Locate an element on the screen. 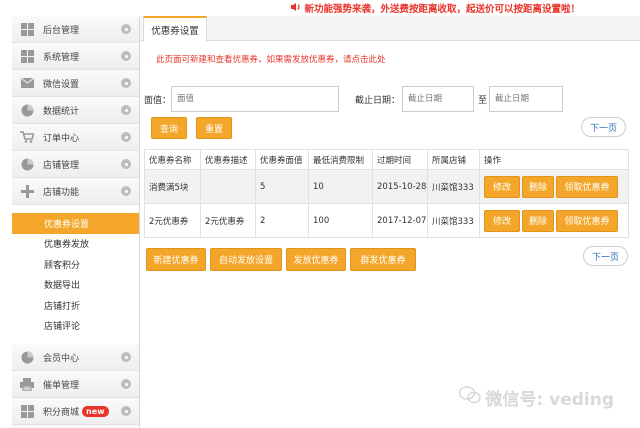 Image resolution: width=640 pixels, height=428 pixels. sidebar-item-orders: 订单中心 is located at coordinates (75, 137).